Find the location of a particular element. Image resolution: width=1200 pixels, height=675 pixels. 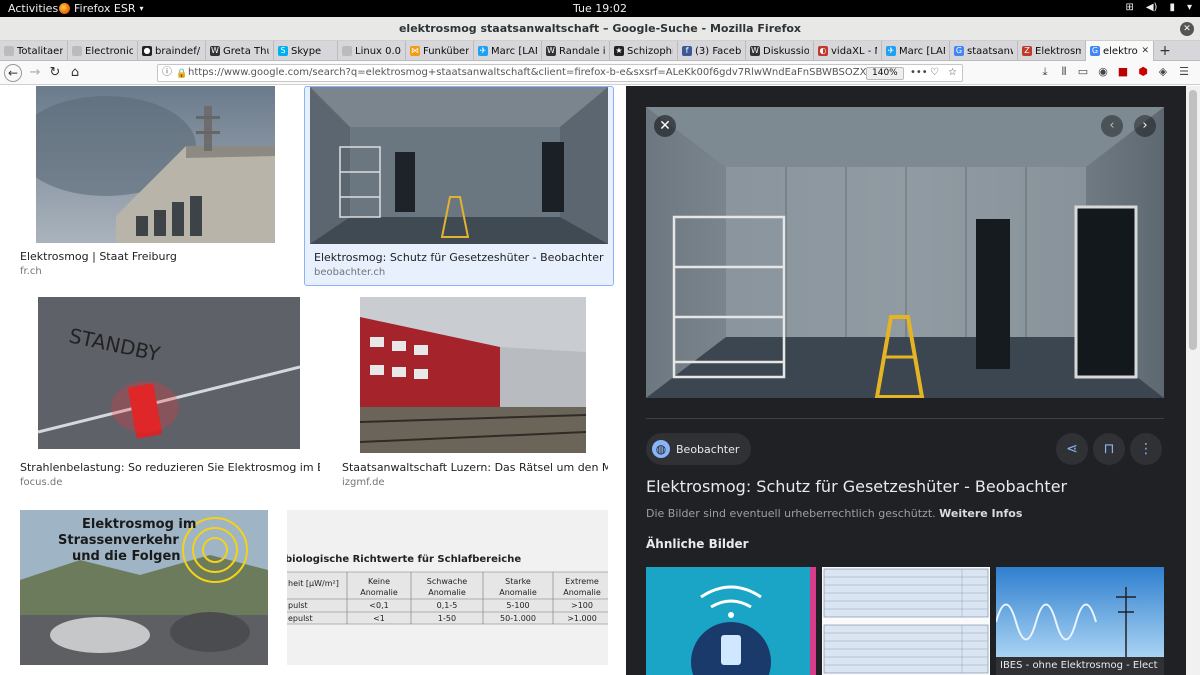

new-tab-button: + is located at coordinates (1165, 50).